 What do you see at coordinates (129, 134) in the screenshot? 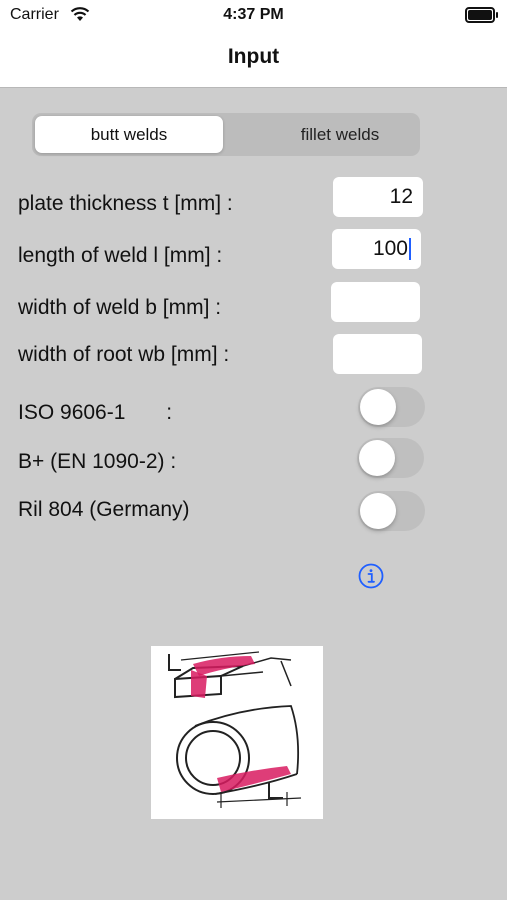
I see `segment-butt-welds: butt welds` at bounding box center [129, 134].